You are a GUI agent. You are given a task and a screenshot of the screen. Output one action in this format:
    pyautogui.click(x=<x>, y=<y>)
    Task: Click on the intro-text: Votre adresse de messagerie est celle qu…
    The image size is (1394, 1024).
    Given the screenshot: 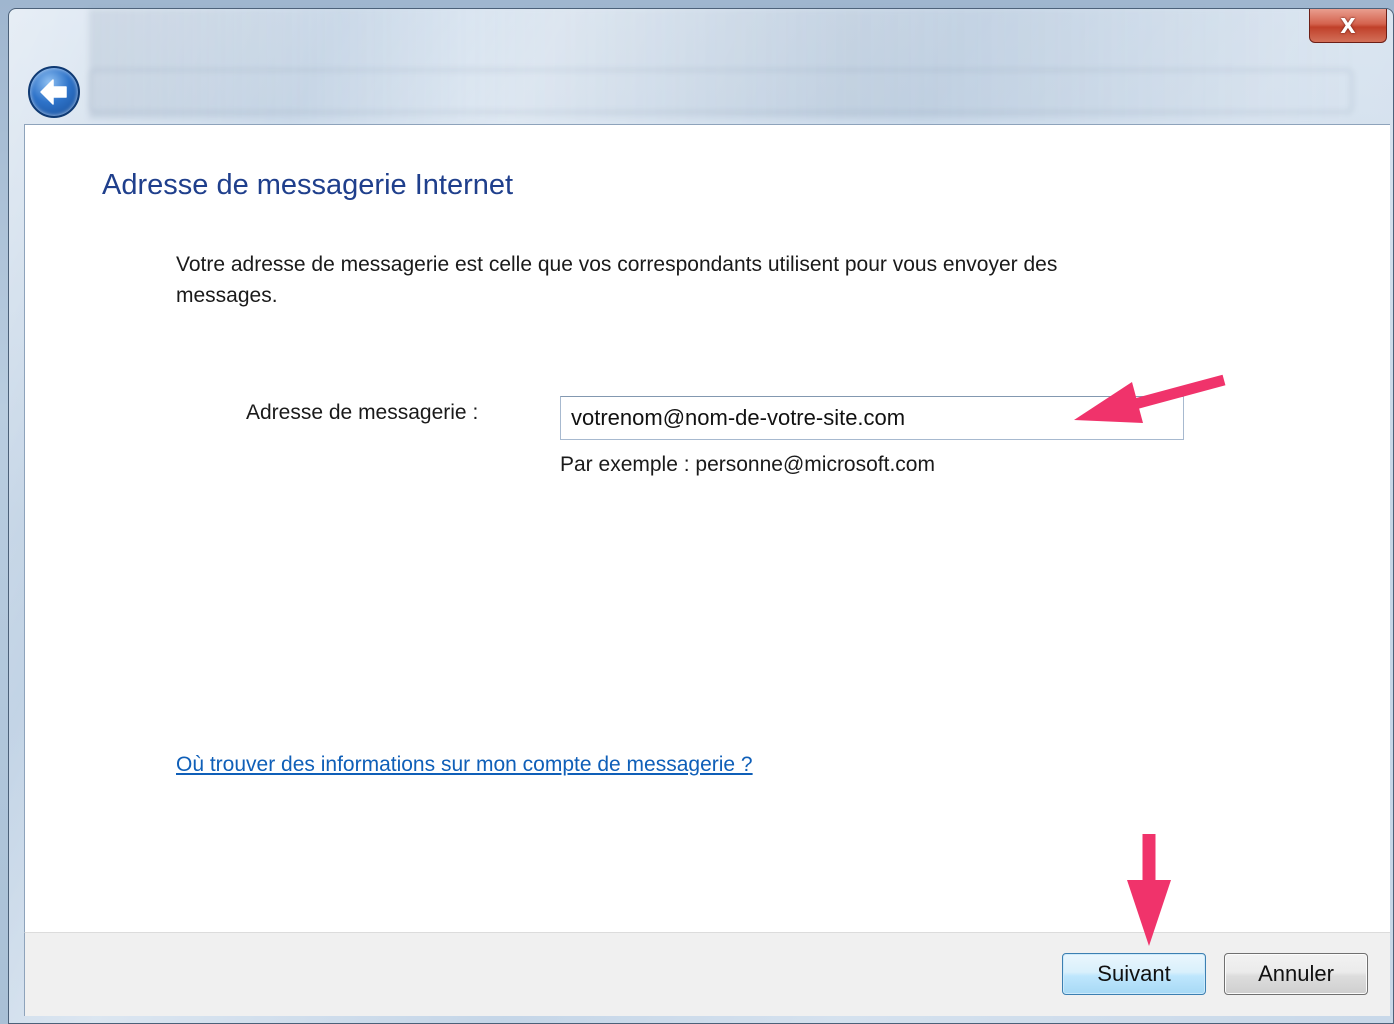 What is the action you would take?
    pyautogui.click(x=617, y=280)
    